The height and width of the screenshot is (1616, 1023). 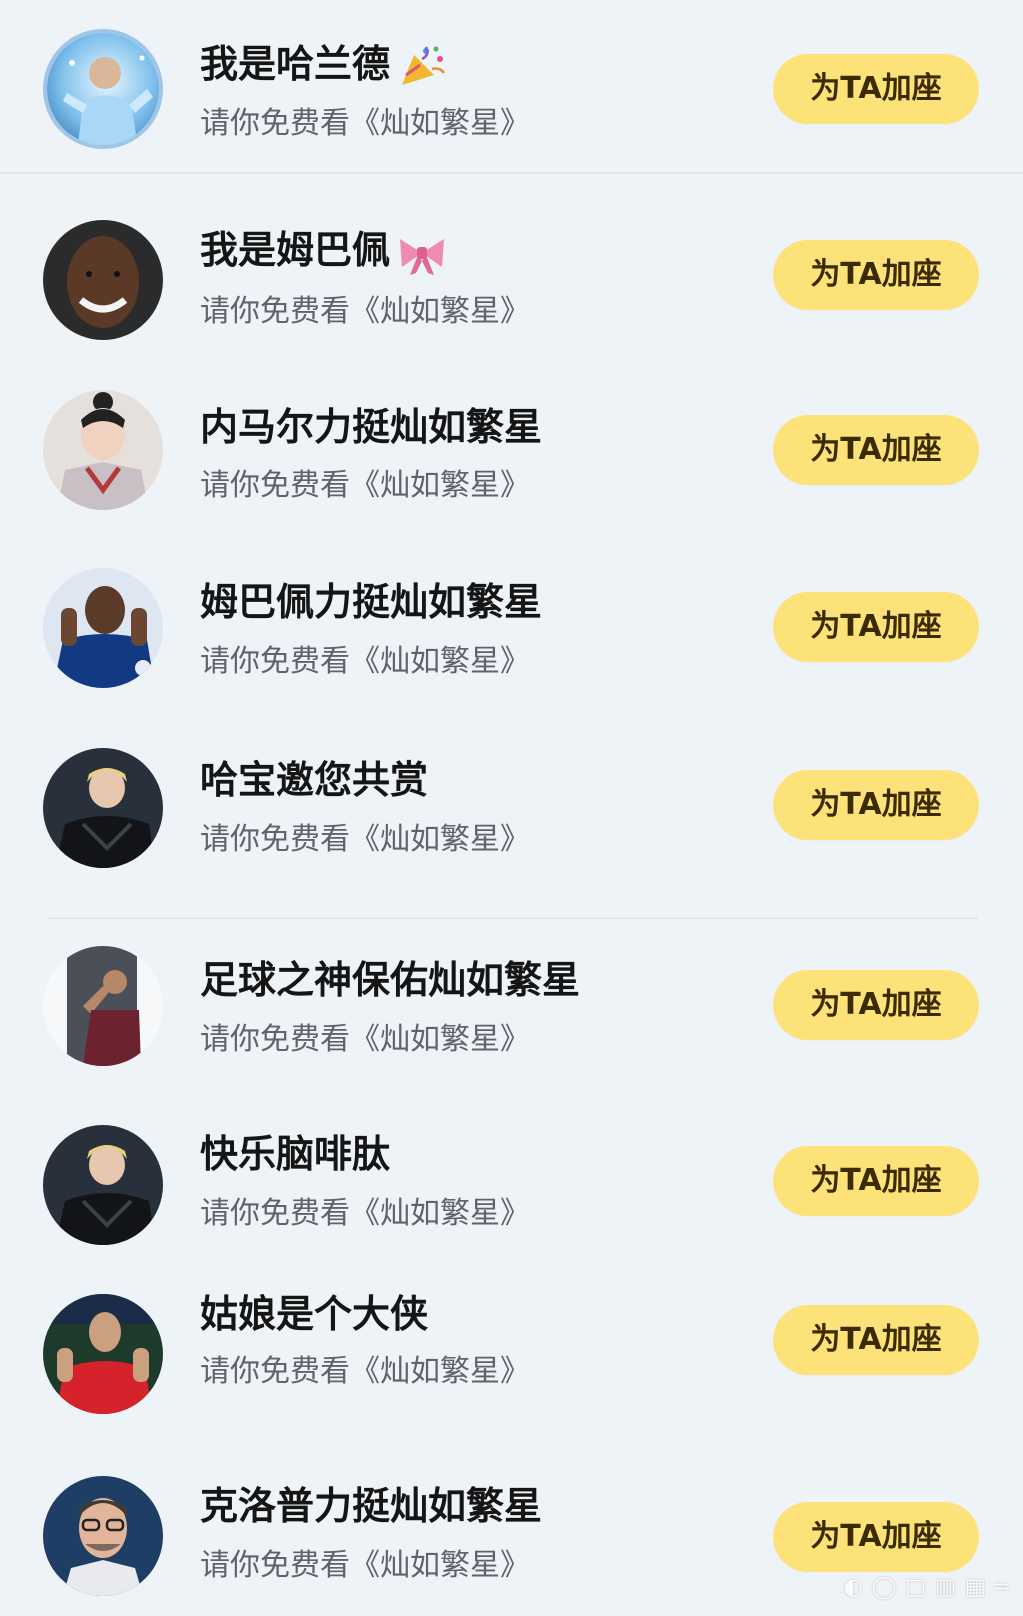 I want to click on list-item: 内马尔力挺灿如繁星 请你免费看《灿如繁星》 为TA加座, so click(x=511, y=455).